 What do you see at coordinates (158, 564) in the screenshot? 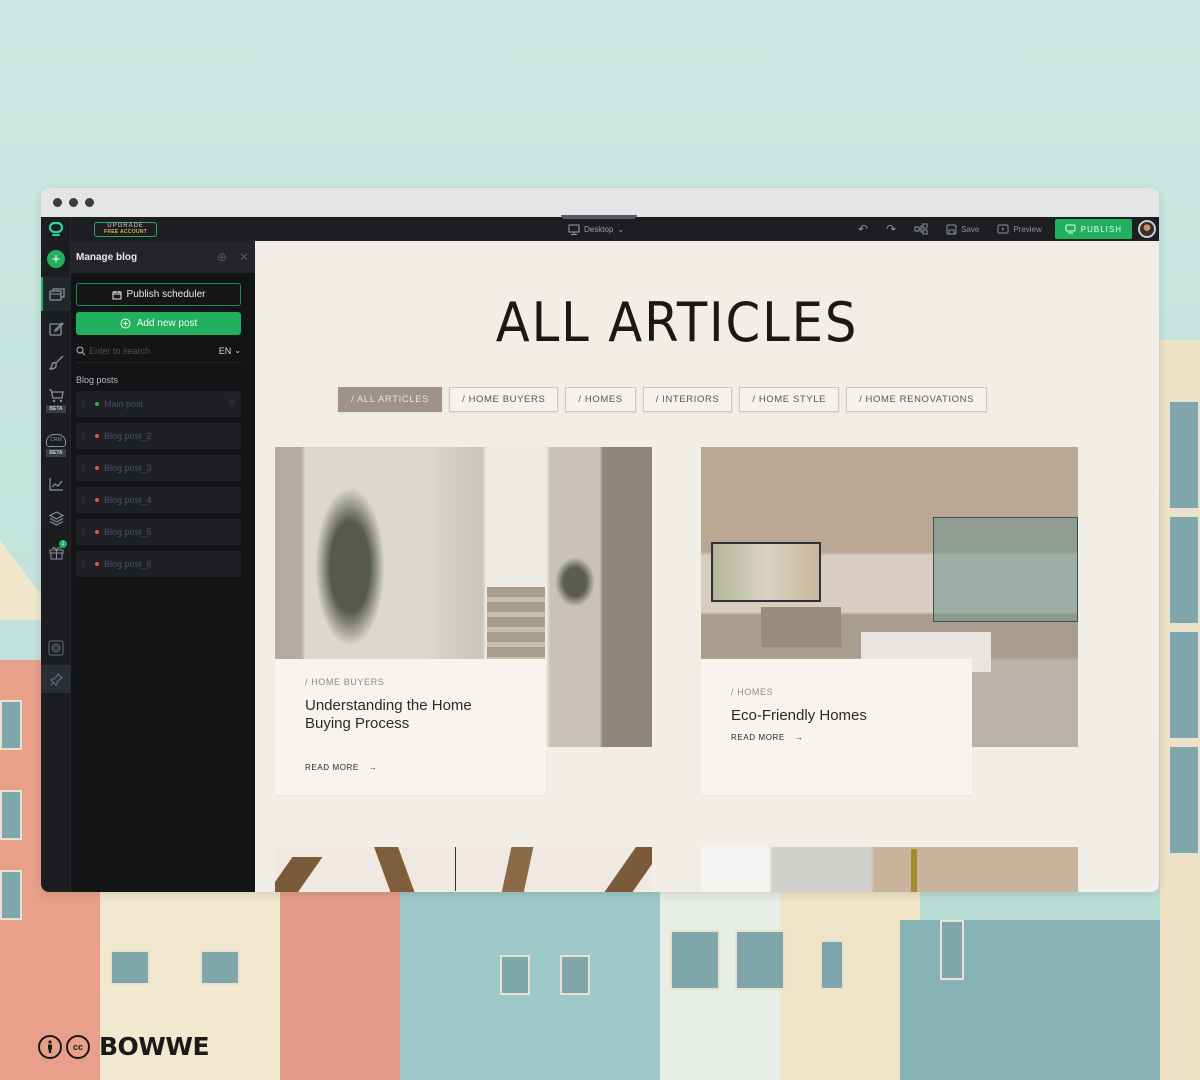
I see `blog-post-item: ⁞⁞ Blog post_6` at bounding box center [158, 564].